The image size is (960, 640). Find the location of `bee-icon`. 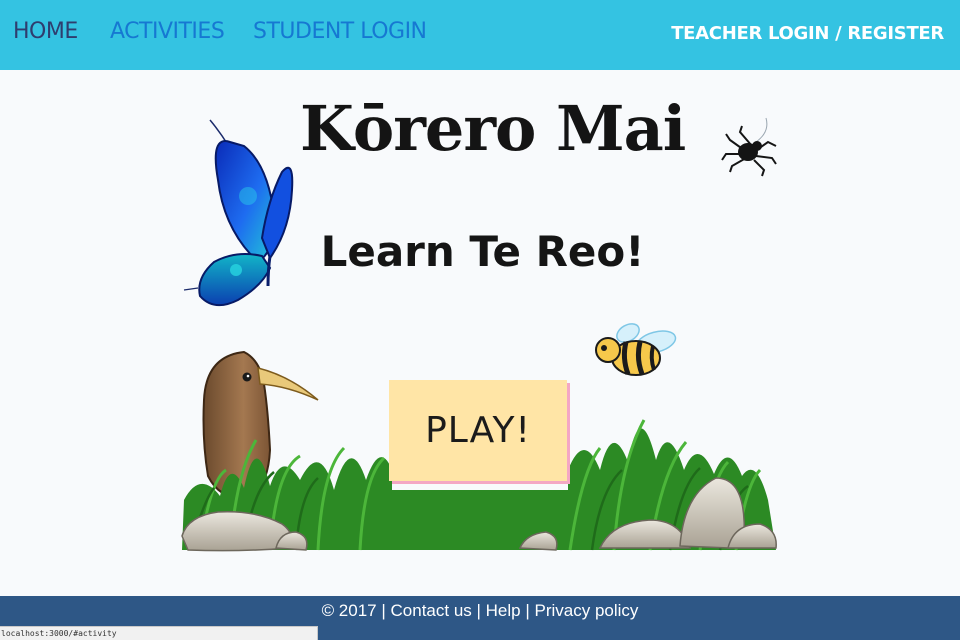

bee-icon is located at coordinates (636, 349).